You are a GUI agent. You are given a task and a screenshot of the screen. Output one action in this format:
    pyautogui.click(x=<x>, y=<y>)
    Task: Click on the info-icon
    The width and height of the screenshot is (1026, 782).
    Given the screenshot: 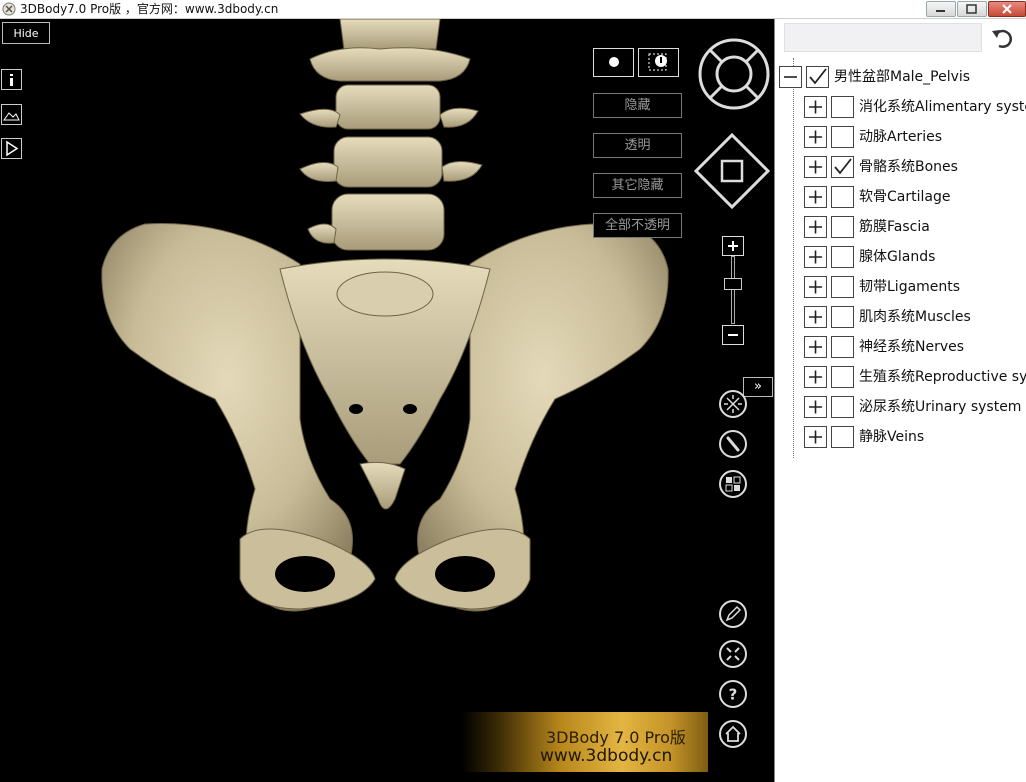 What is the action you would take?
    pyautogui.click(x=11, y=80)
    